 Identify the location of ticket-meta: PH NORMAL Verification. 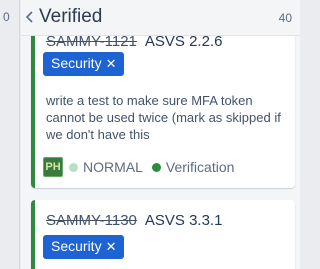
(143, 167).